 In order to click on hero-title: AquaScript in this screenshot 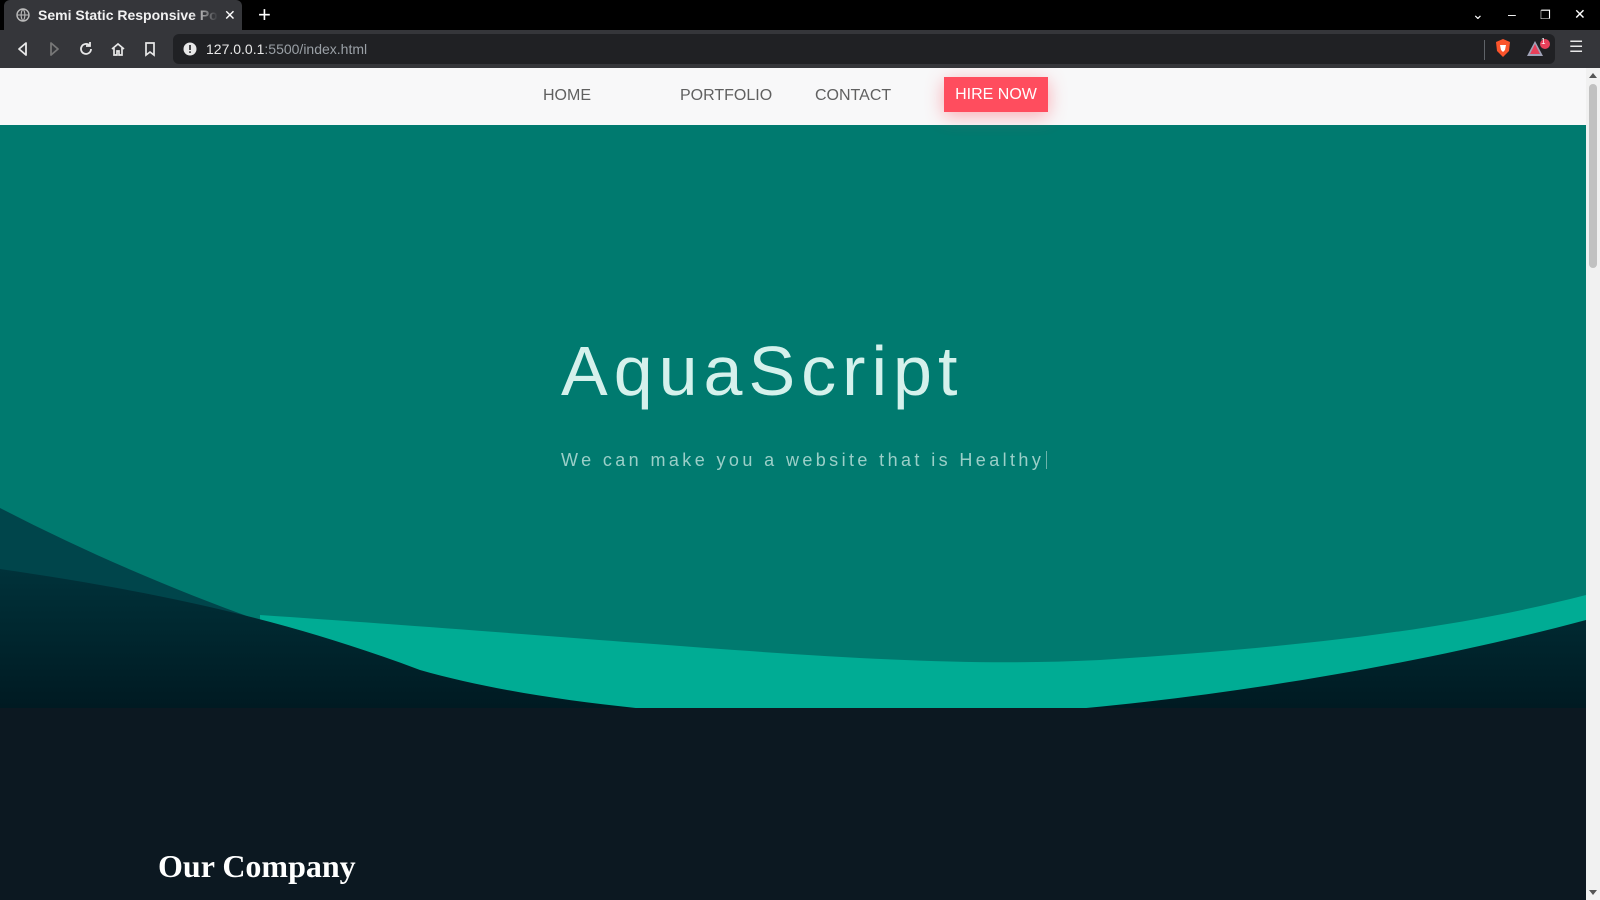, I will do `click(762, 371)`.